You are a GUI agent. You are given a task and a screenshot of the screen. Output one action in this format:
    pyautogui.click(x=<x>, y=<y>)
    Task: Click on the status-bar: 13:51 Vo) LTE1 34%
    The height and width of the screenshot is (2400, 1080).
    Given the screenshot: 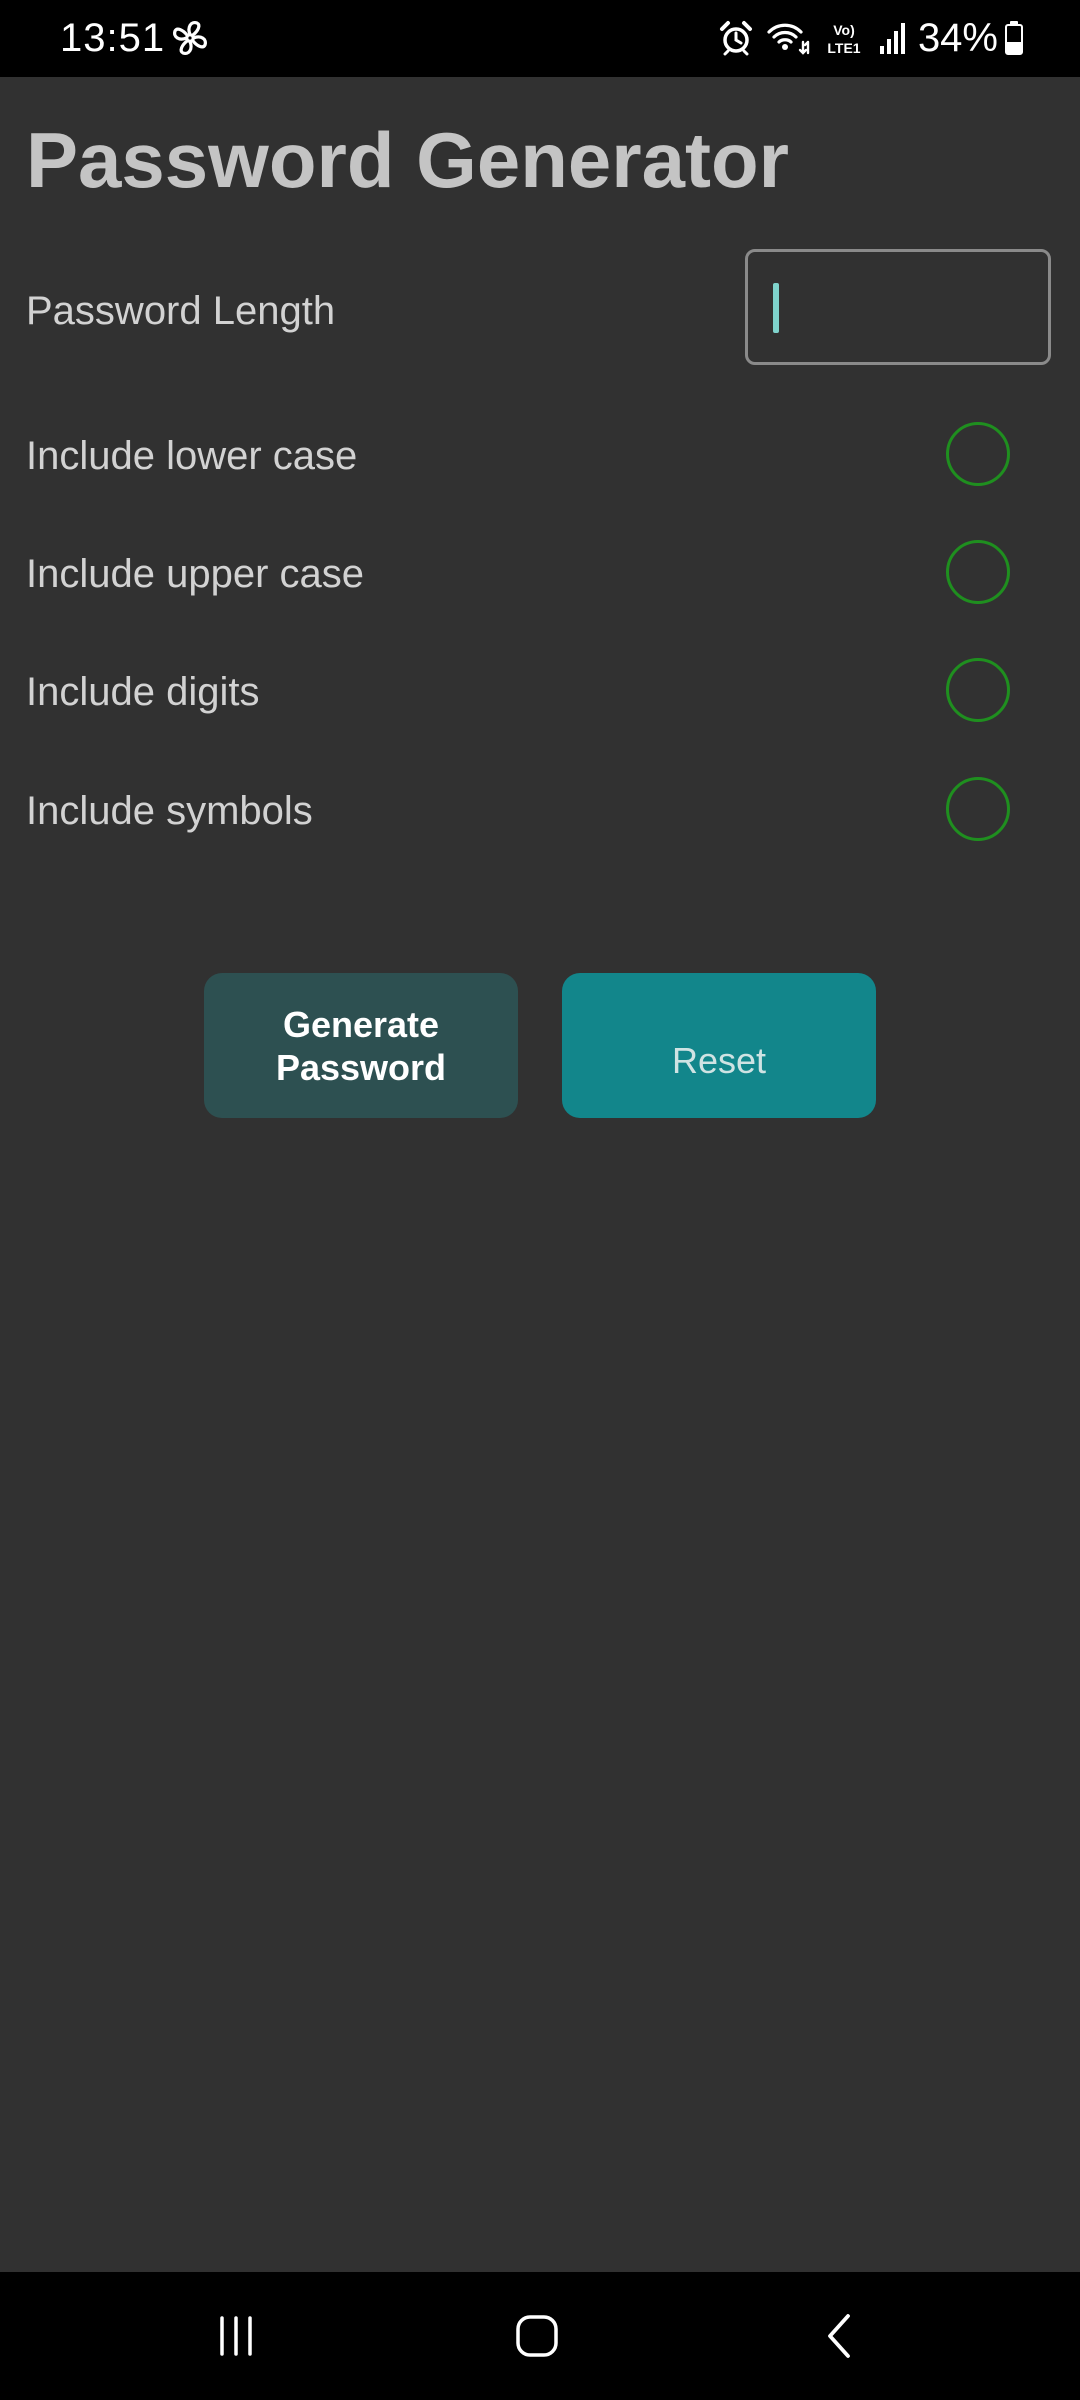 What is the action you would take?
    pyautogui.click(x=540, y=38)
    